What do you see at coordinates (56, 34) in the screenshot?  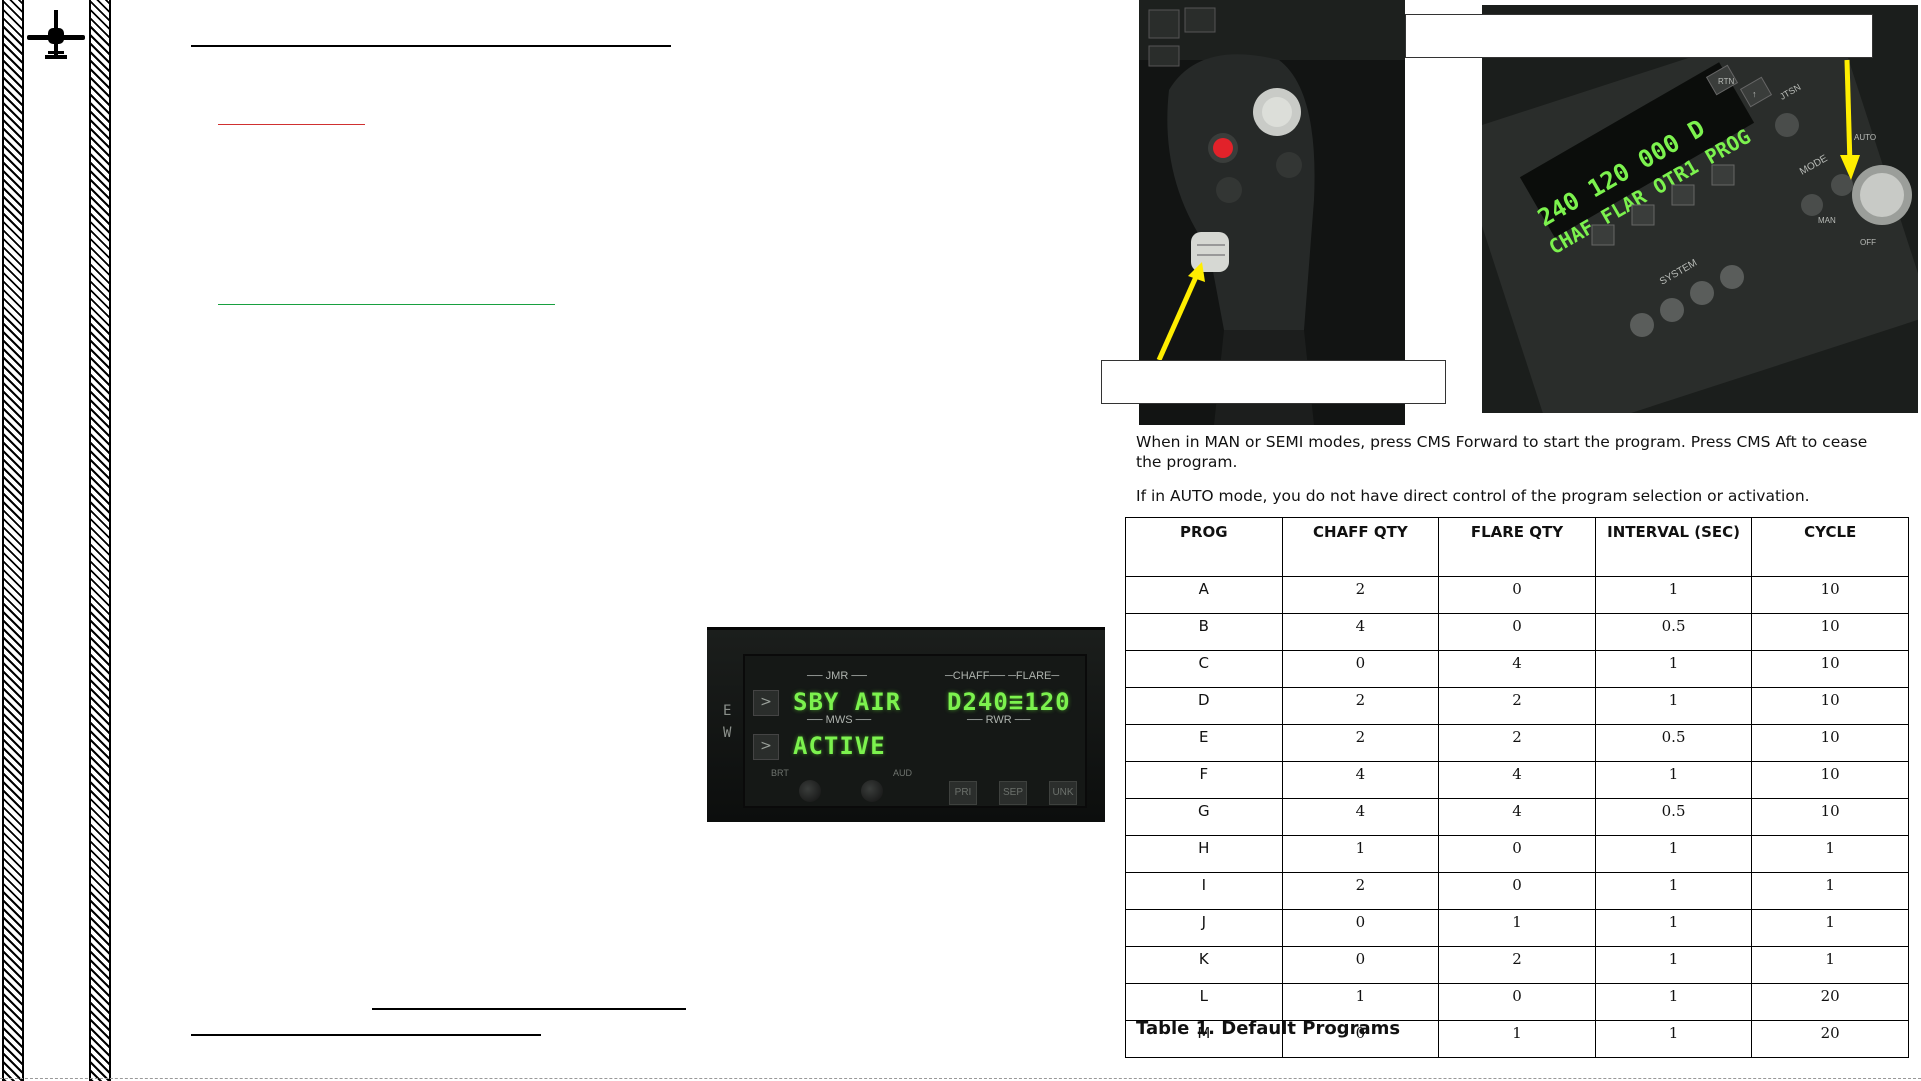 I see `aircraft-icon` at bounding box center [56, 34].